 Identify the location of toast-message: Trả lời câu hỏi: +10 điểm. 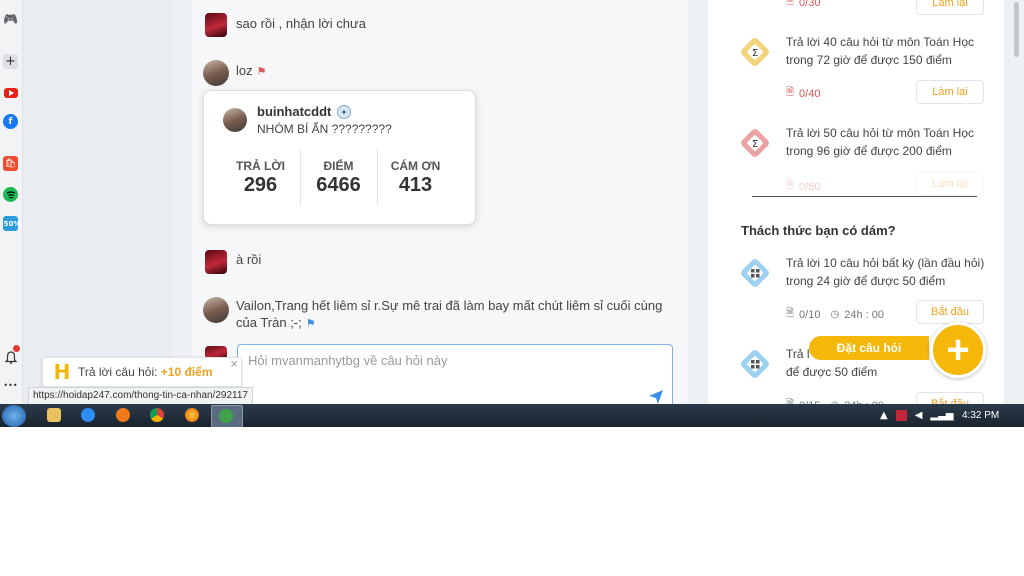
(145, 372).